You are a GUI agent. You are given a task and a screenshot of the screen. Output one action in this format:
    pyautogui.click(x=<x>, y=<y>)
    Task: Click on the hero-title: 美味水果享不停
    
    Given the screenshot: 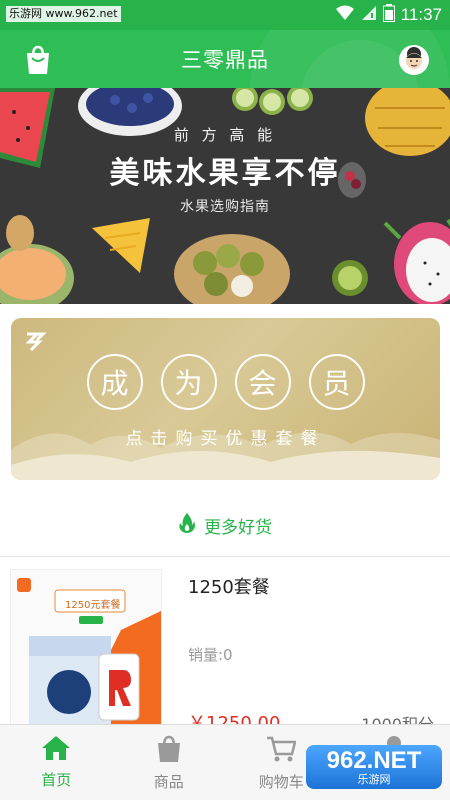 What is the action you would take?
    pyautogui.click(x=225, y=173)
    